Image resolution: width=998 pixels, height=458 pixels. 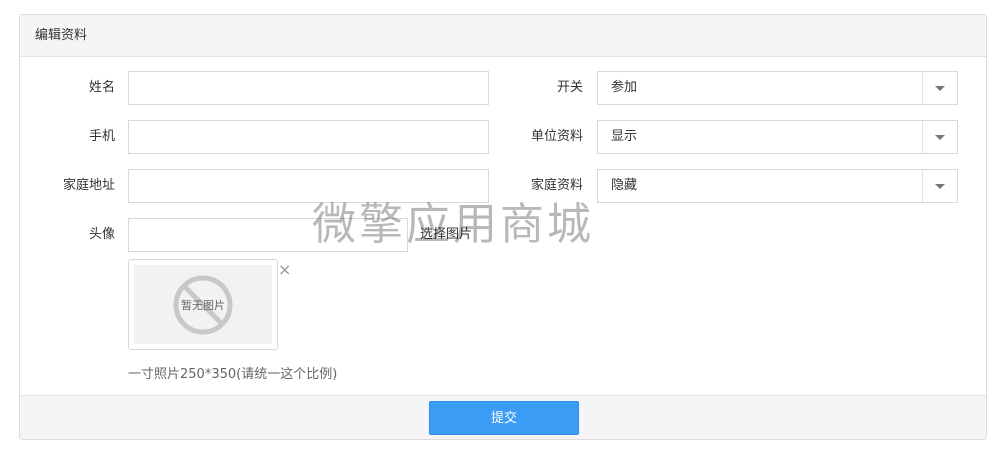 I want to click on home-info-value: 隐藏, so click(x=624, y=185).